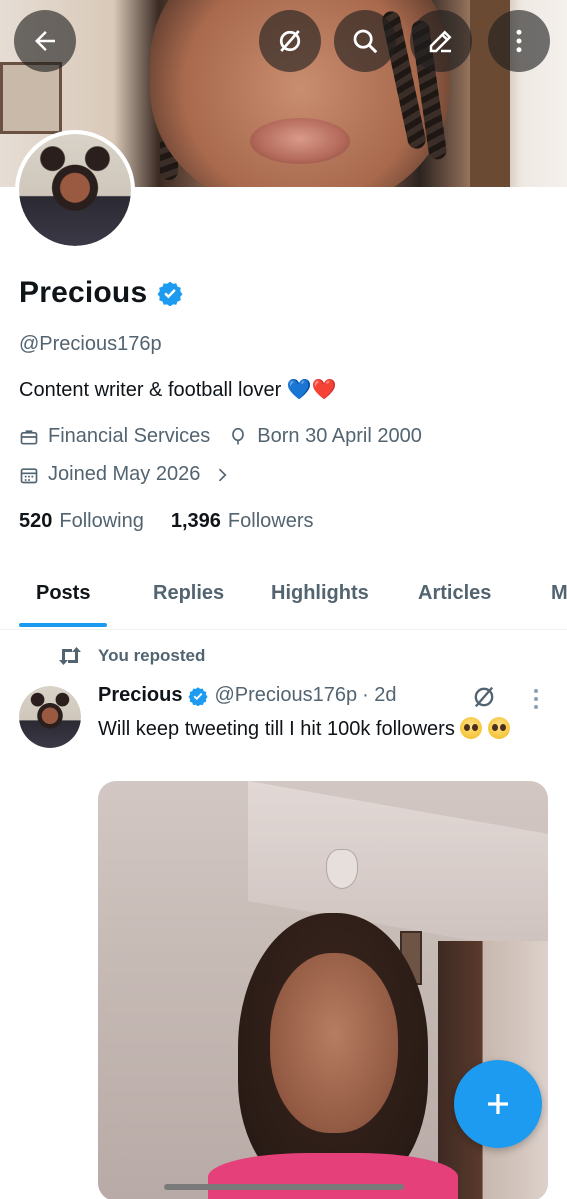 This screenshot has height=1199, width=567. Describe the element at coordinates (223, 474) in the screenshot. I see `chevron-right-icon` at that location.